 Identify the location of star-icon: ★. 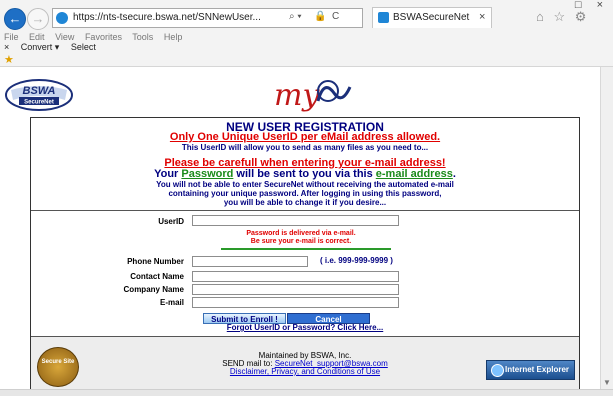
(9, 59).